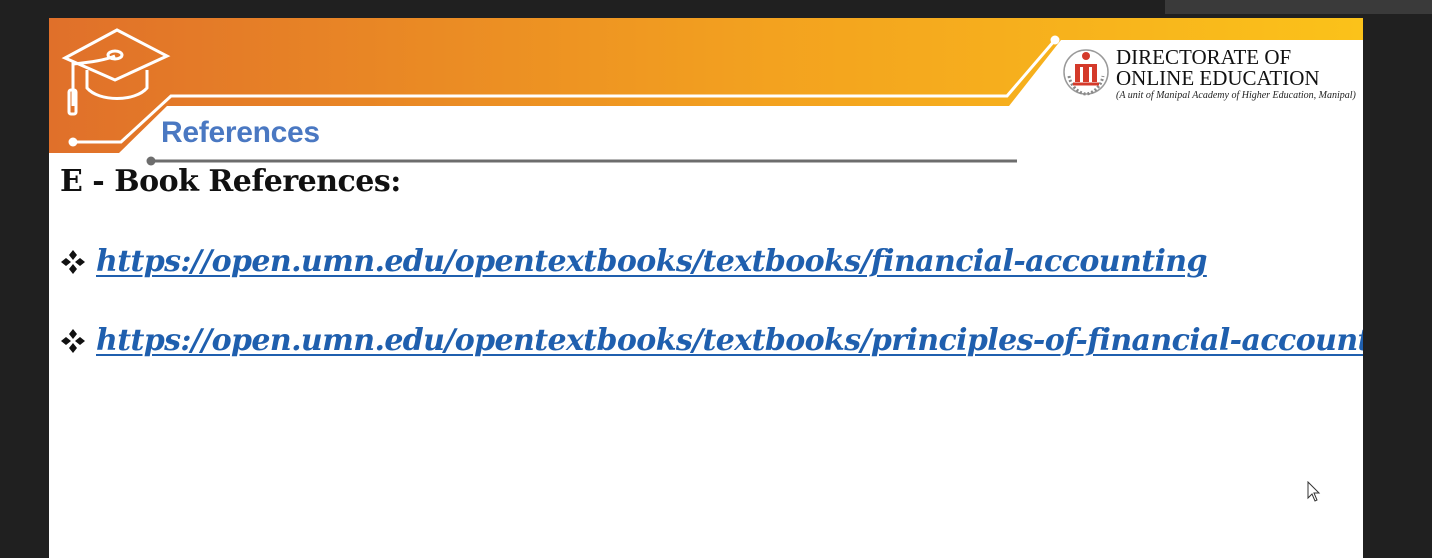  I want to click on slide-title: References, so click(240, 132).